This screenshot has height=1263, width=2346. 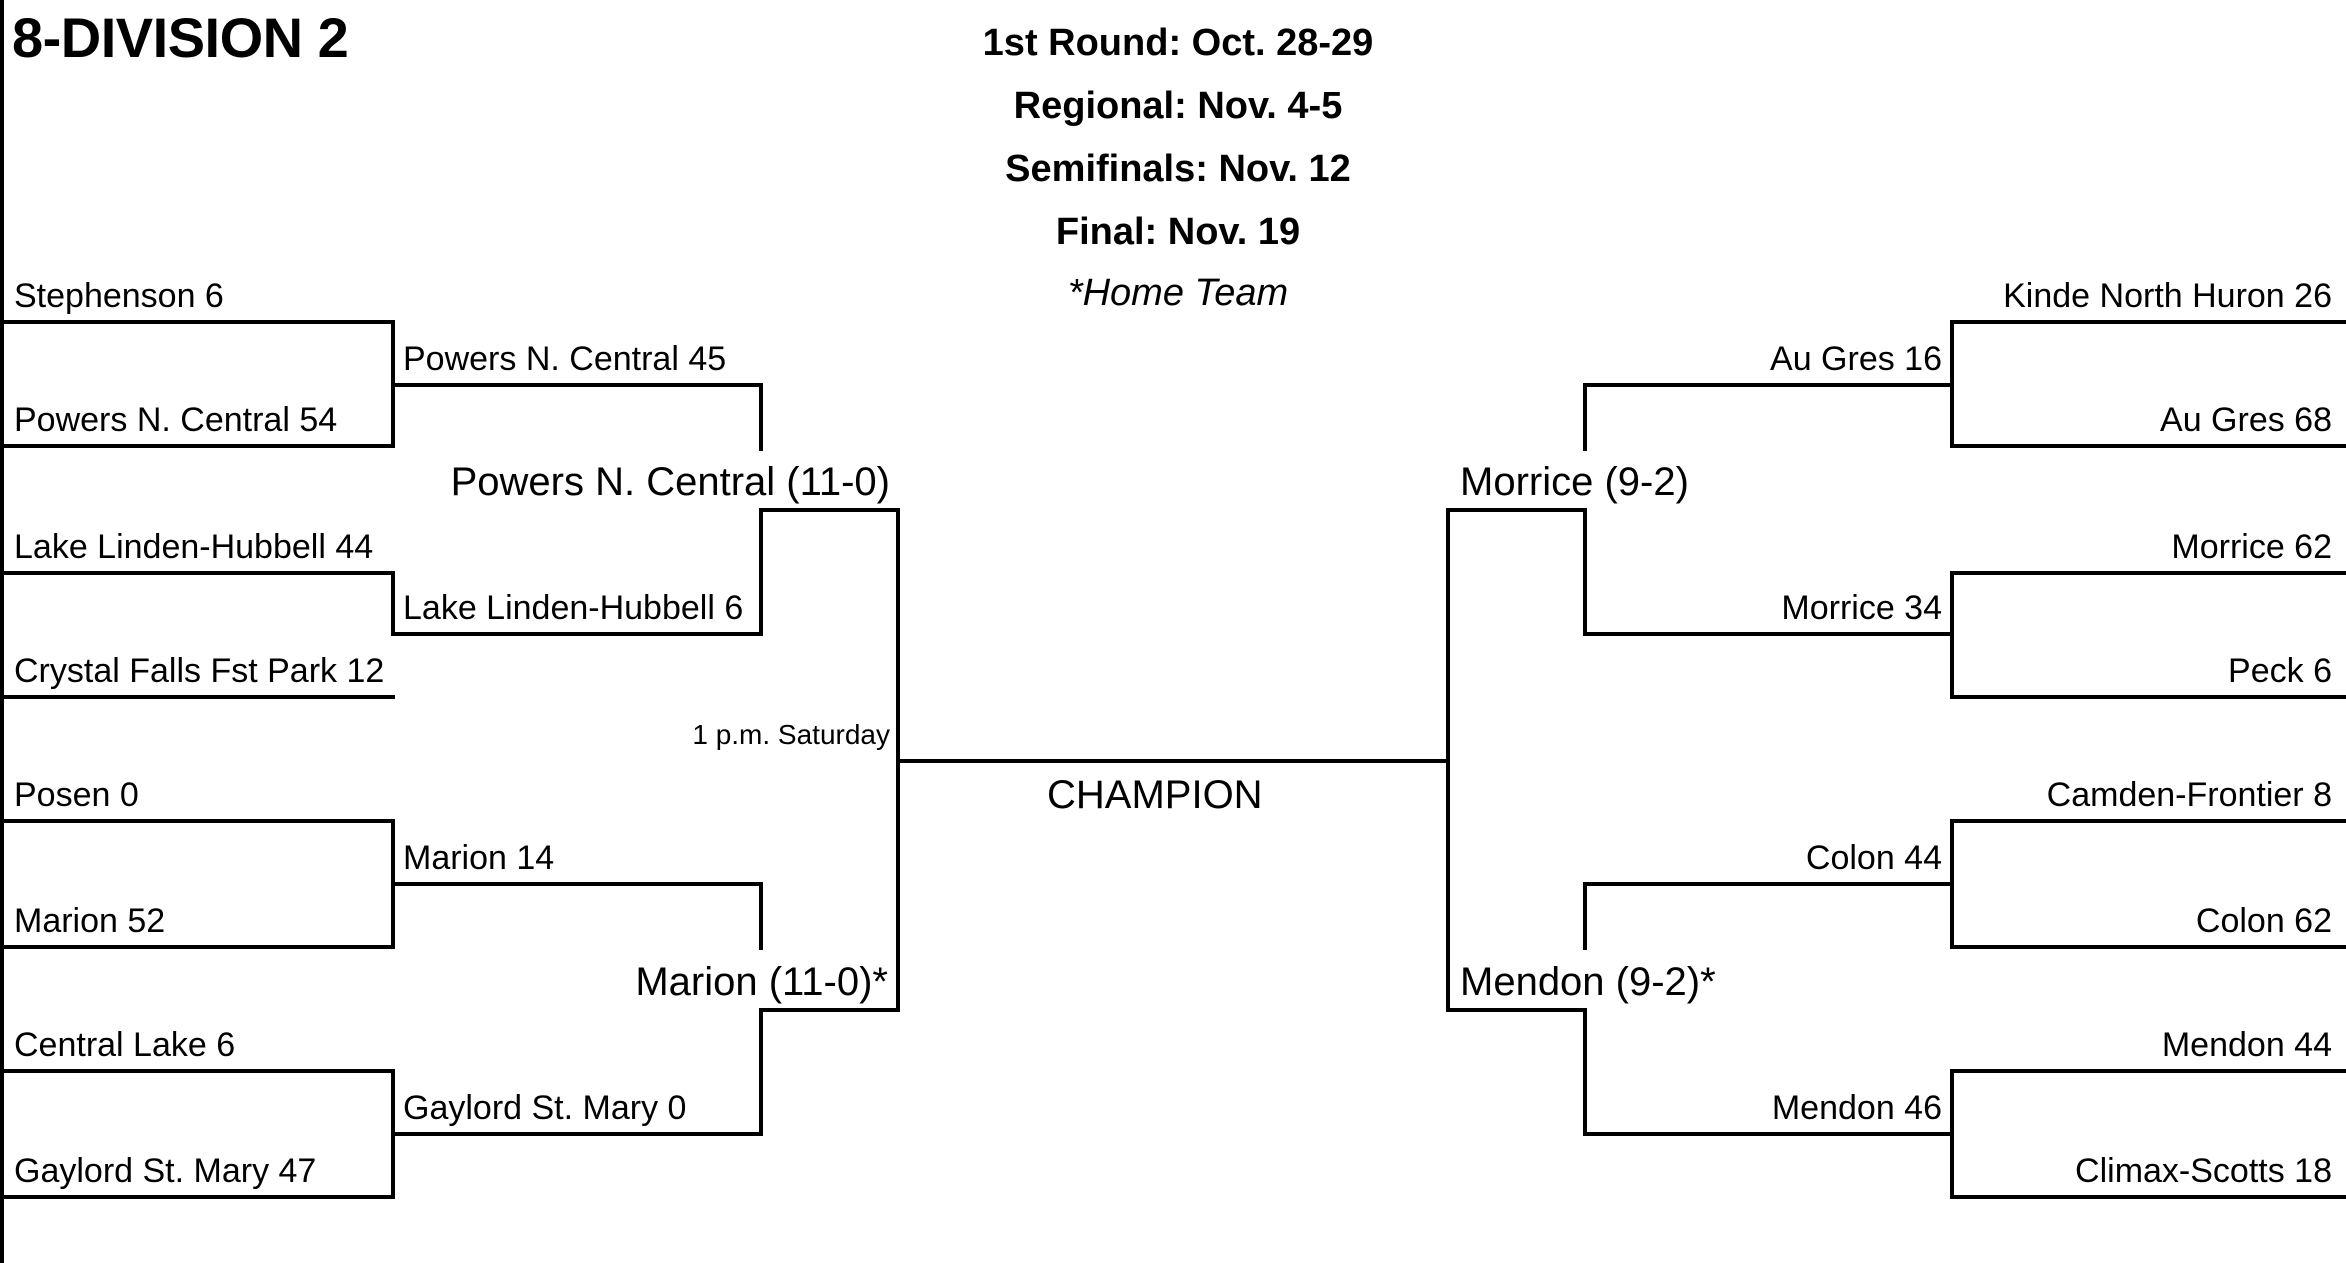 I want to click on right-r1-team: Colon 62, so click(x=2263, y=921).